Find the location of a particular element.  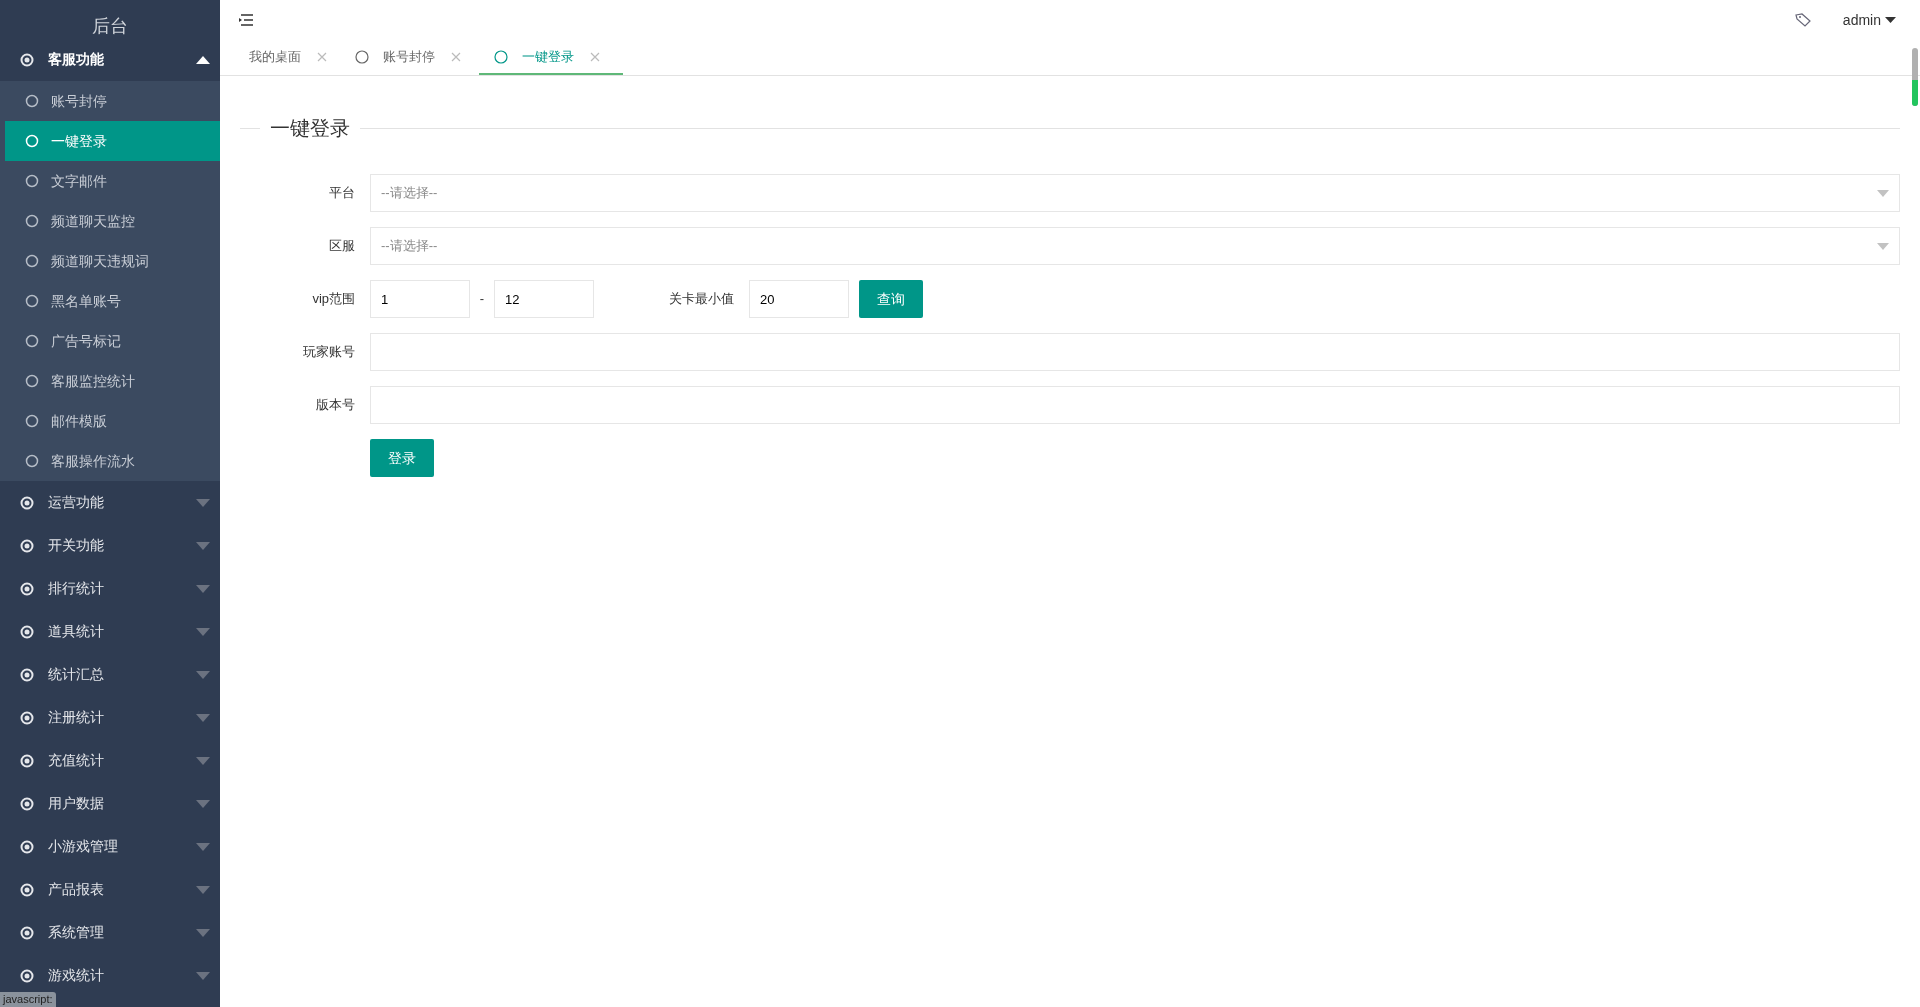

submenu-item: 一键登录 is located at coordinates (112, 141).